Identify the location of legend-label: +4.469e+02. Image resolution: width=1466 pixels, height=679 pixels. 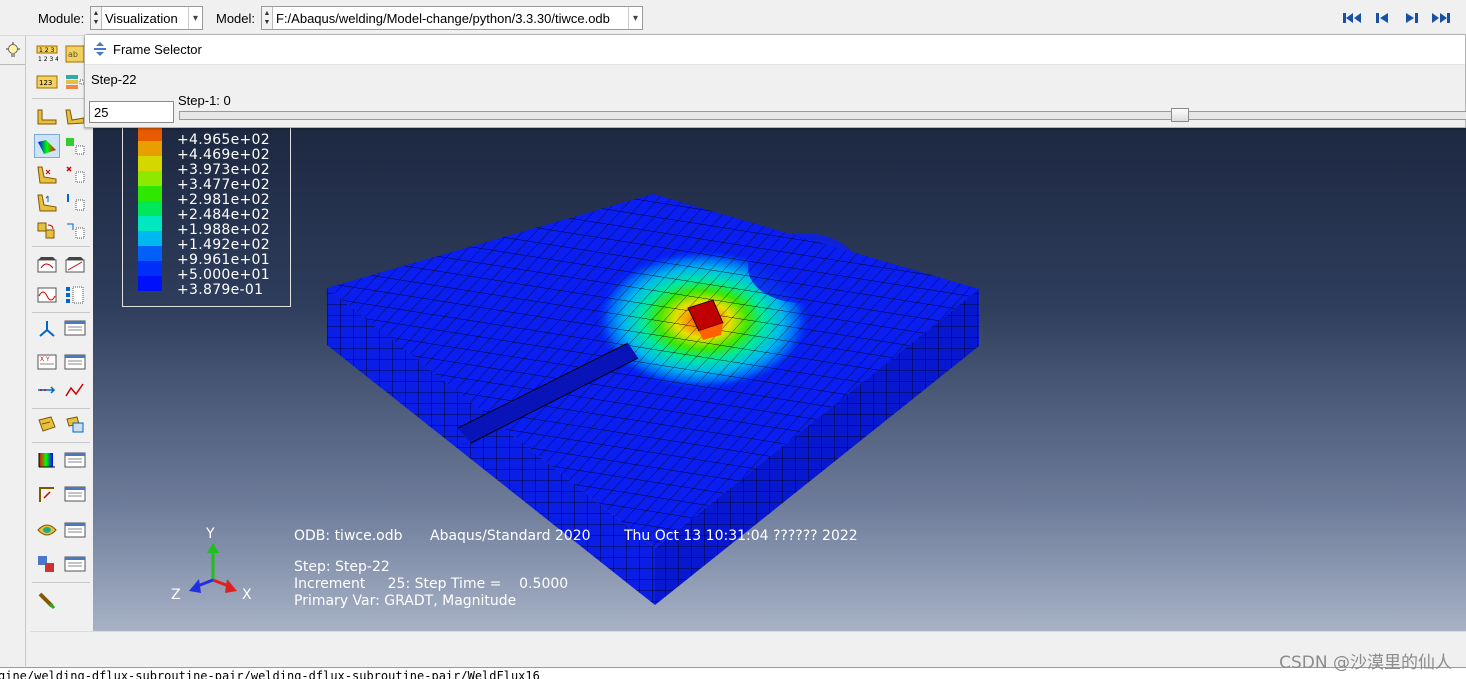
(223, 155).